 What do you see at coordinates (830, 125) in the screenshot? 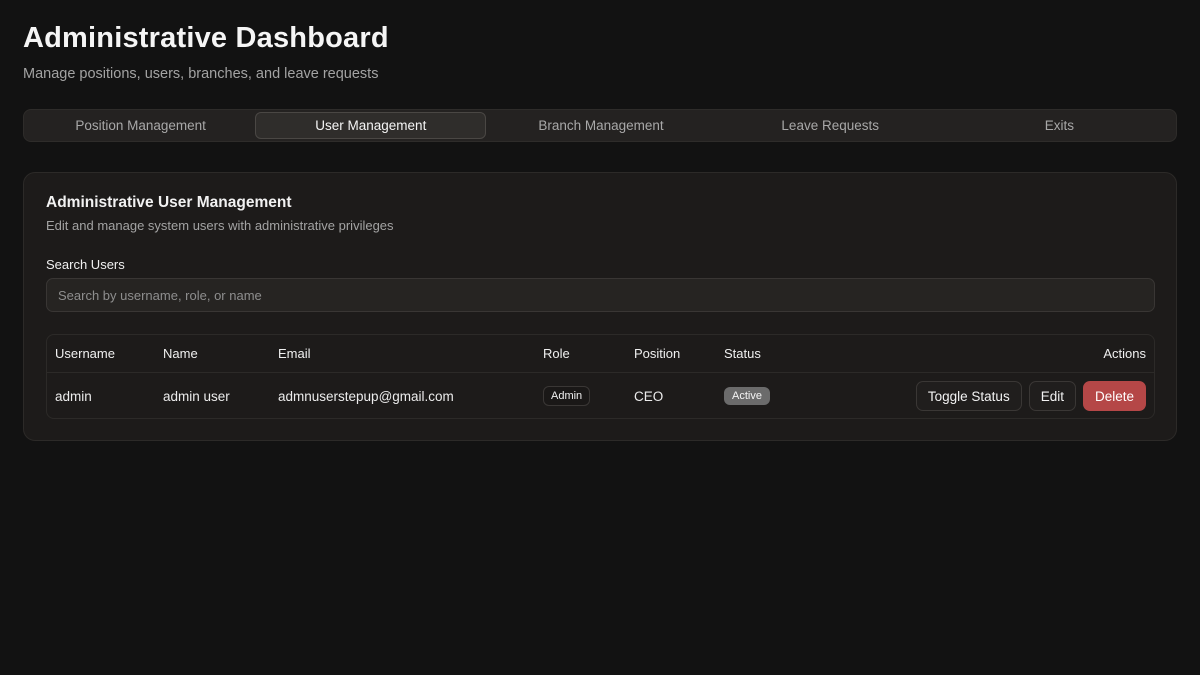
I see `tab-leave-requests: Leave Requests` at bounding box center [830, 125].